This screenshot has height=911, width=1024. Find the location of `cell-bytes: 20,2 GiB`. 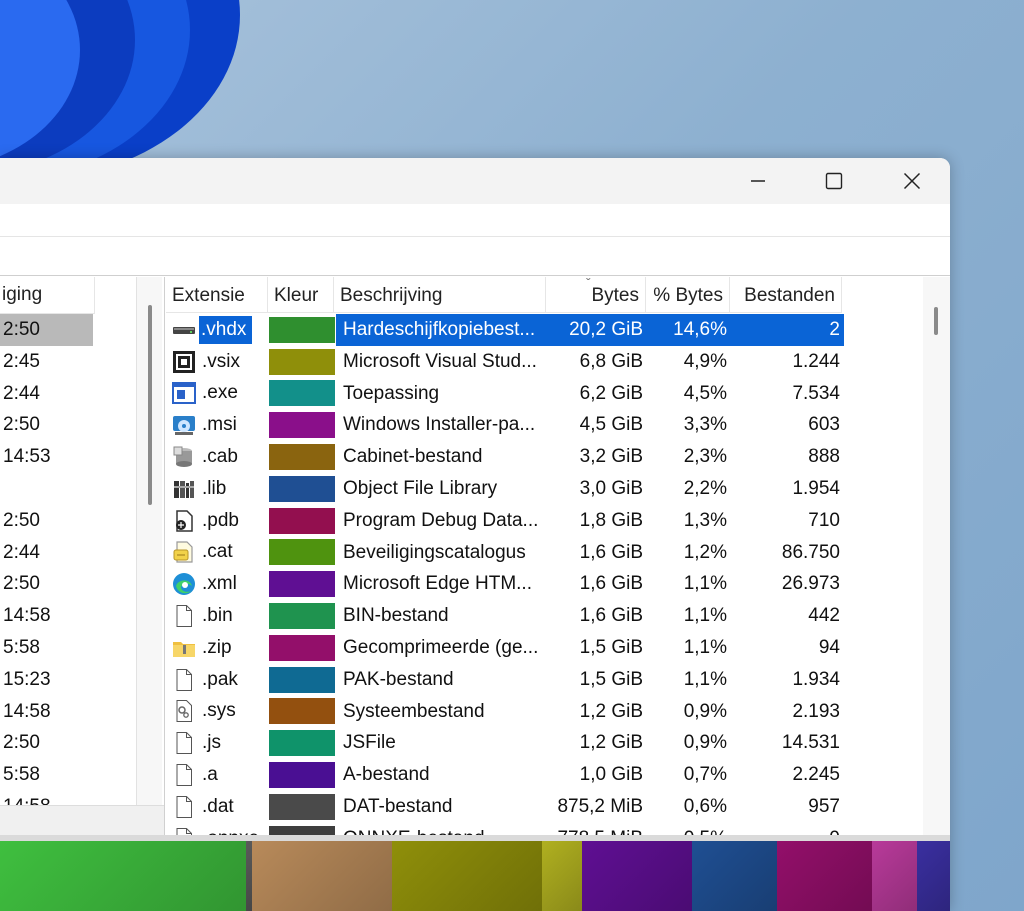

cell-bytes: 20,2 GiB is located at coordinates (598, 330).